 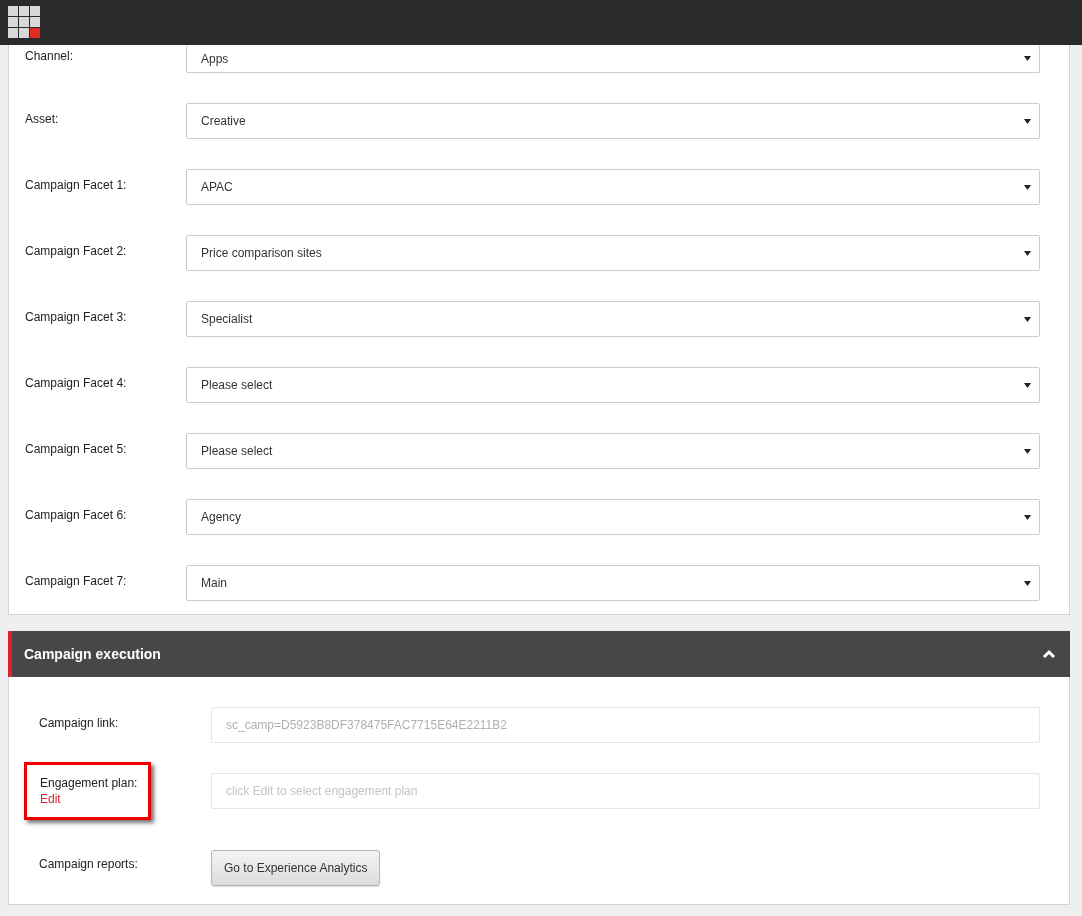 I want to click on edit-link: Edit, so click(x=50, y=799).